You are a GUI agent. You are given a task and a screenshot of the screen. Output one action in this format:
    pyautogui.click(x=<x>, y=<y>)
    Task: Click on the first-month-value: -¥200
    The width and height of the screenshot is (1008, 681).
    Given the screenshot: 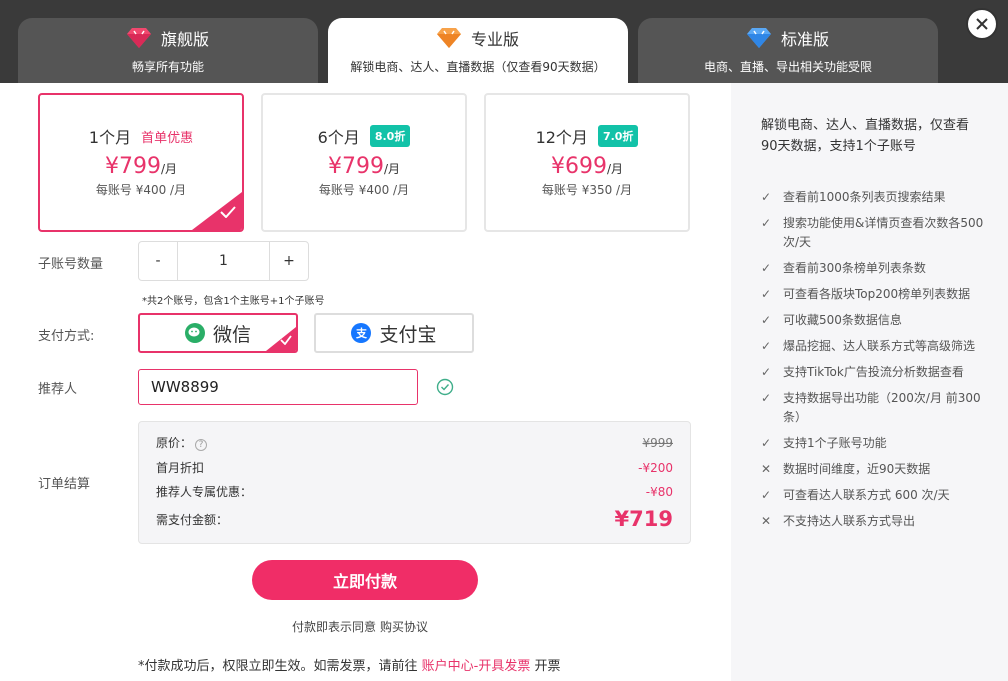 What is the action you would take?
    pyautogui.click(x=655, y=467)
    